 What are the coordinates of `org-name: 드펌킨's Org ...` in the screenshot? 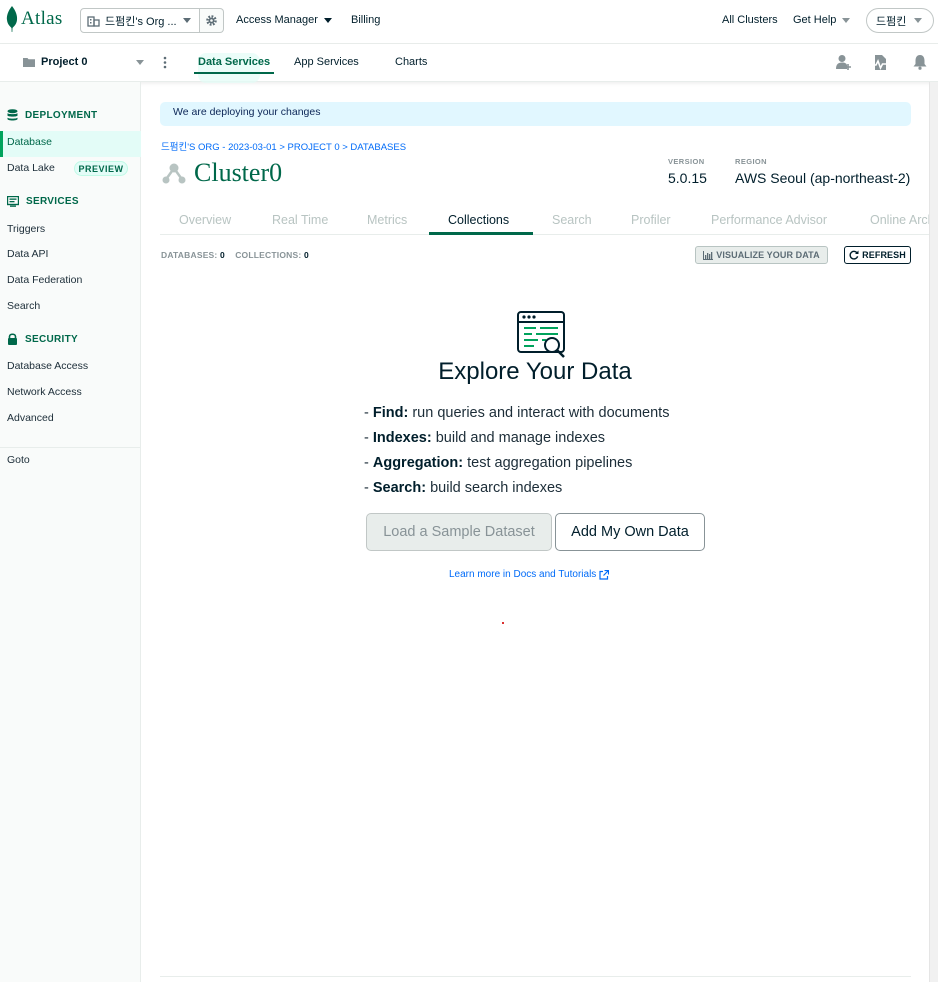 It's located at (141, 21).